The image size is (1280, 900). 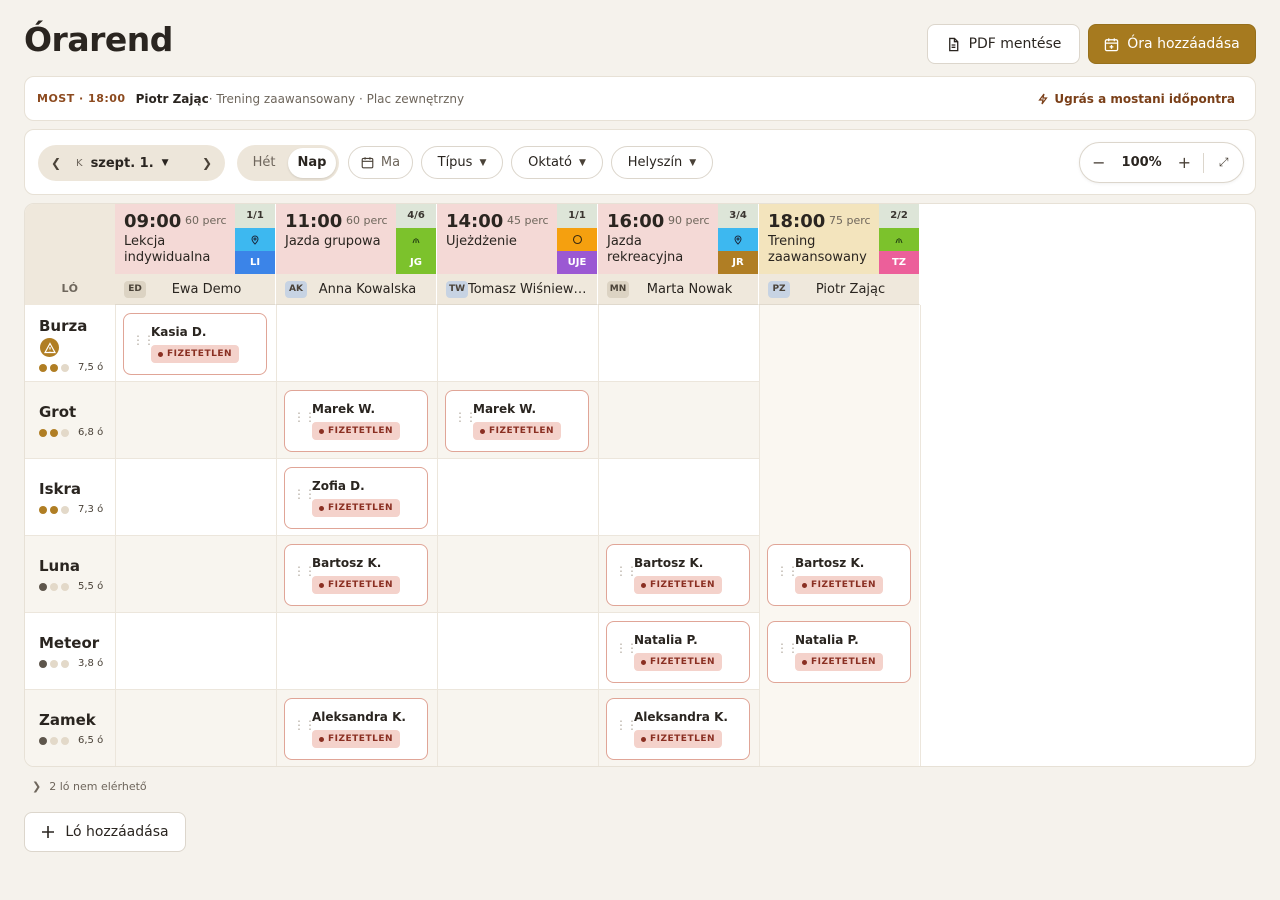 What do you see at coordinates (577, 216) in the screenshot?
I see `lesson-capacity: 1/1` at bounding box center [577, 216].